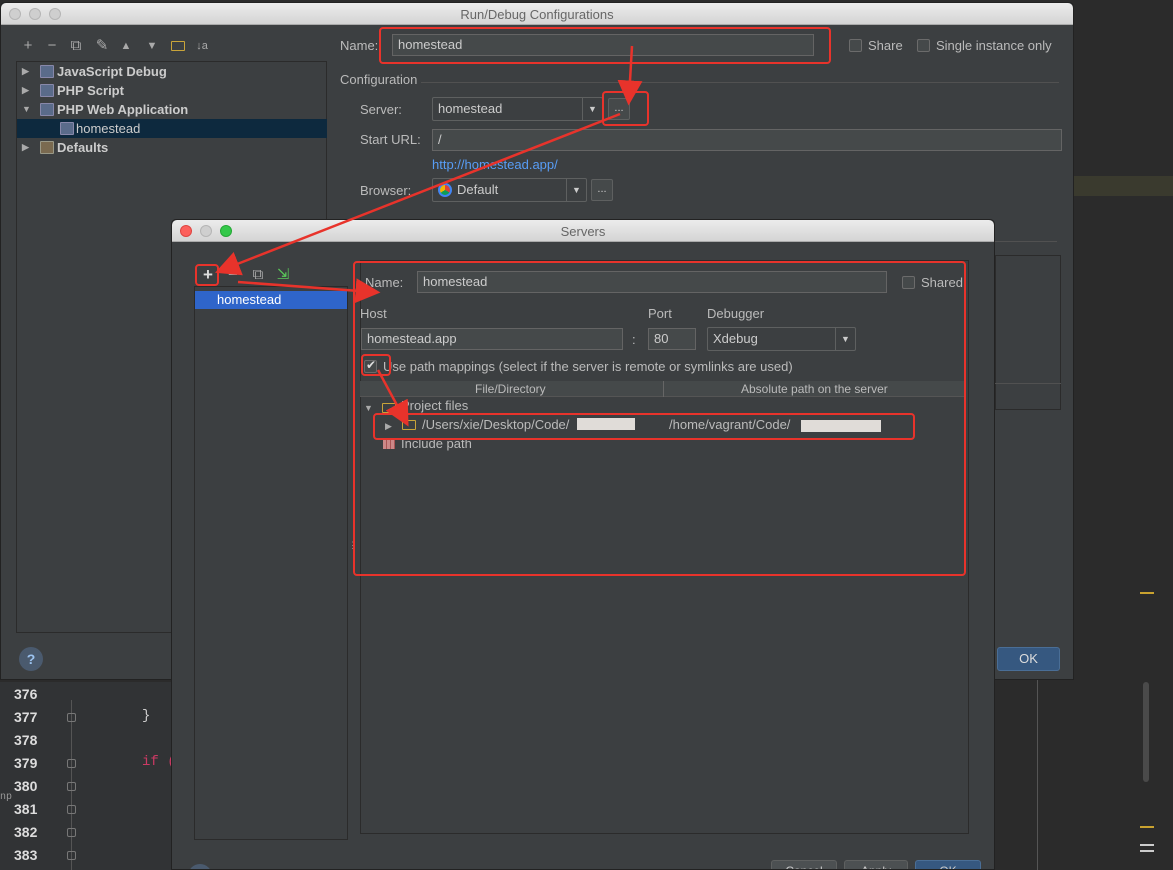 This screenshot has height=870, width=1173. What do you see at coordinates (625, 108) in the screenshot?
I see `annotation-browse-box` at bounding box center [625, 108].